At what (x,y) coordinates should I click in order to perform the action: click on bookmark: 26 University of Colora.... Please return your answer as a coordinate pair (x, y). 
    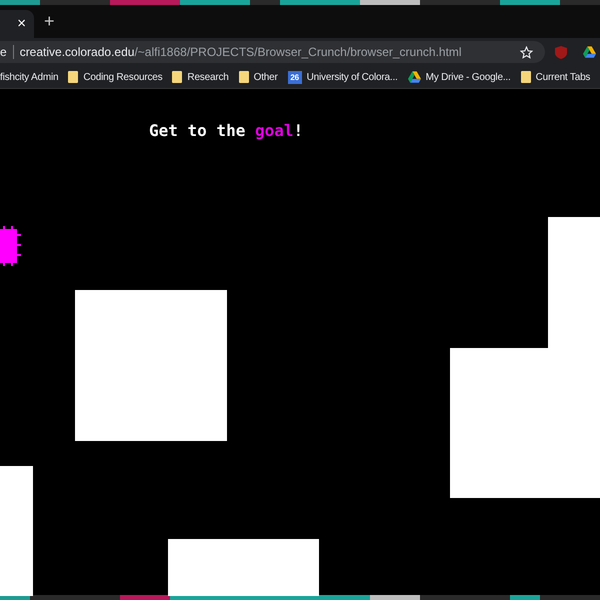
    Looking at the image, I should click on (343, 77).